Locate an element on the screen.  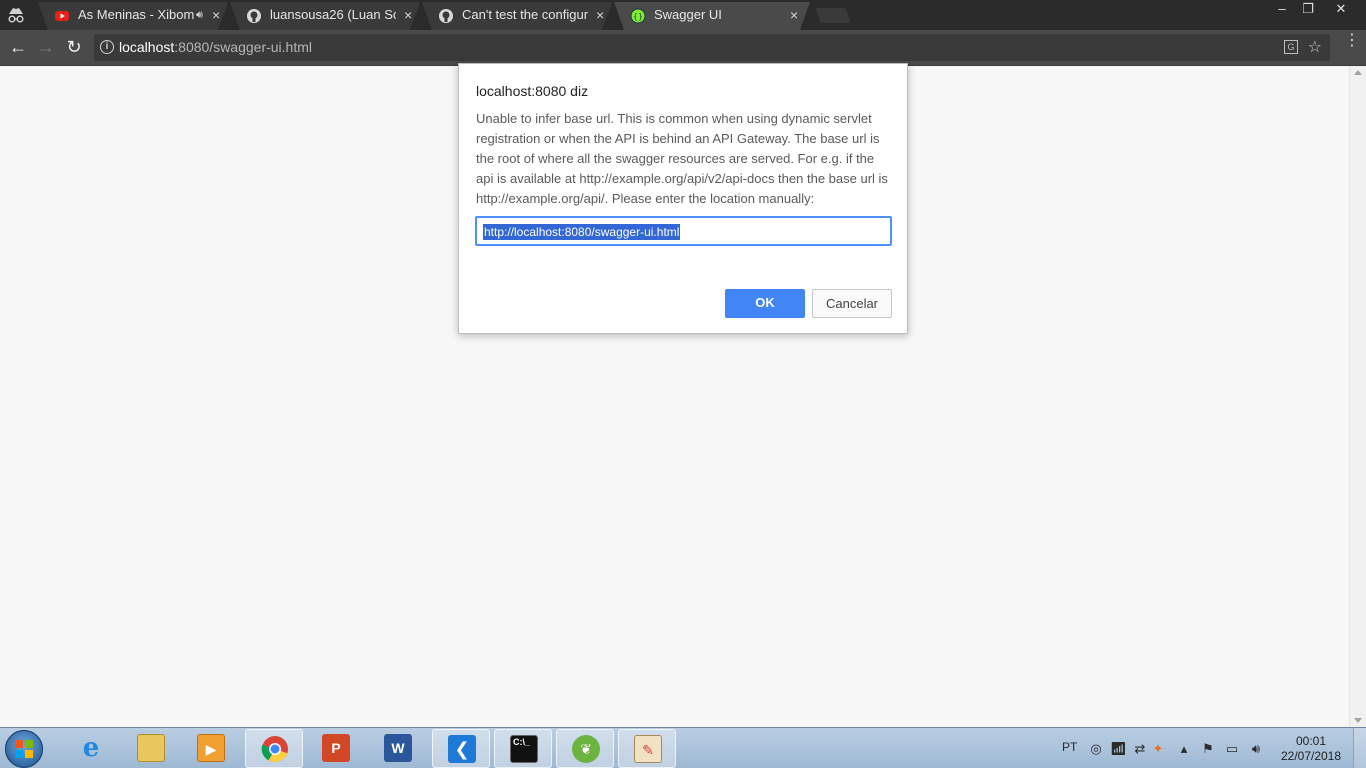
paint-palette-icon: ✎ is located at coordinates (648, 749).